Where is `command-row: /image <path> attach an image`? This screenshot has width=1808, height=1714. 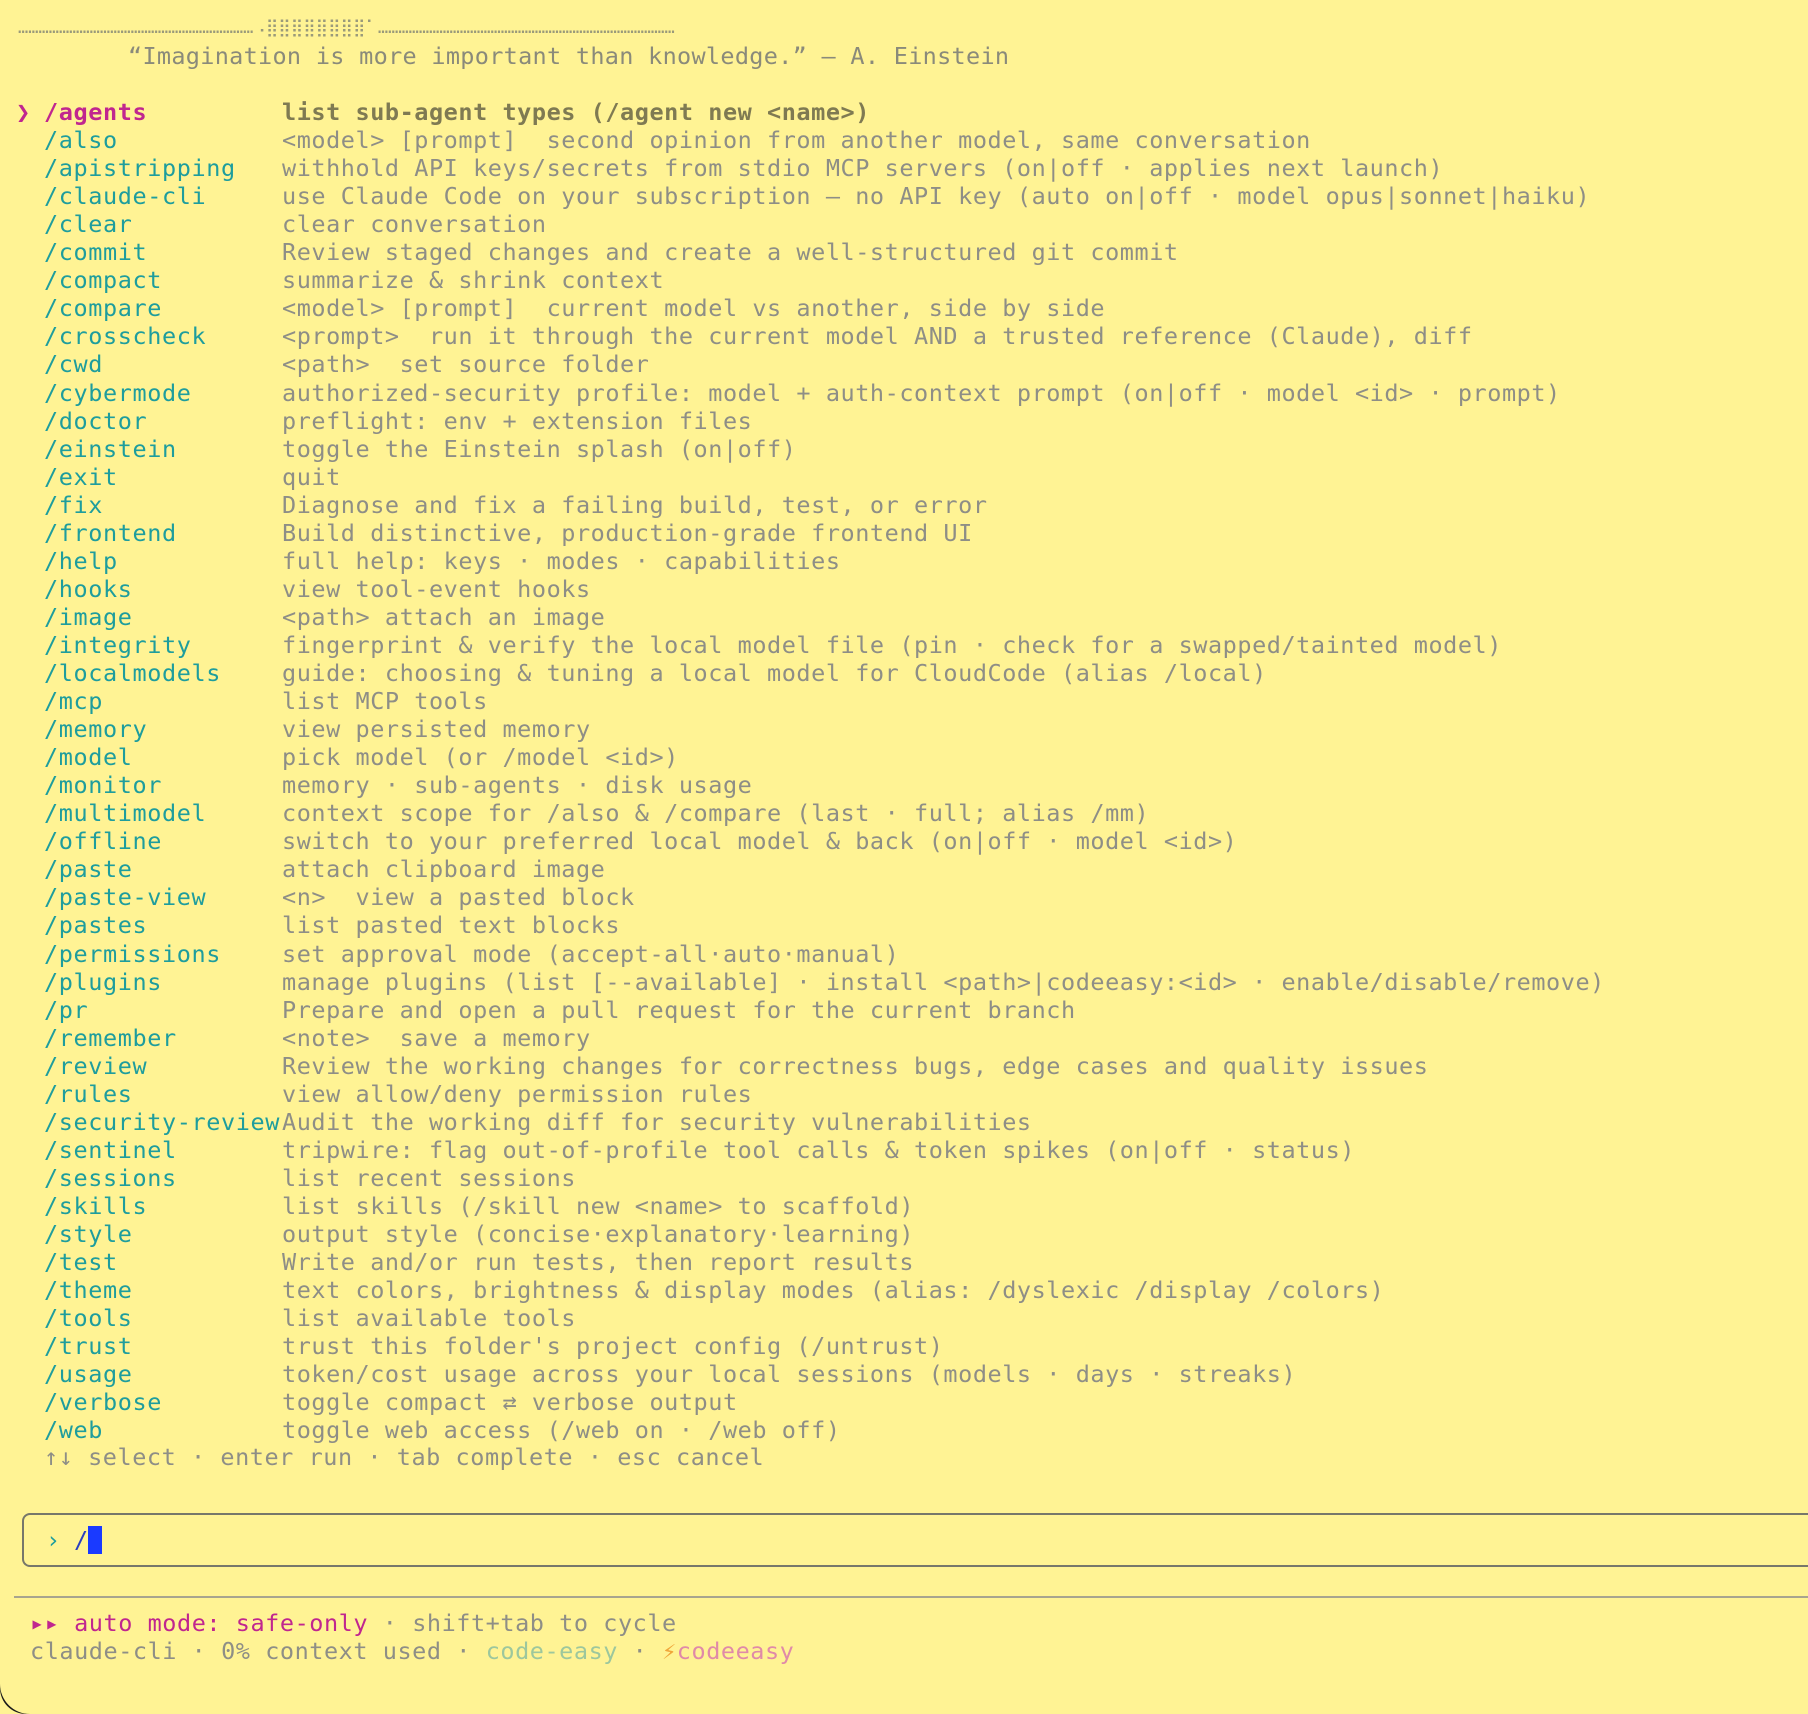 command-row: /image <path> attach an image is located at coordinates (904, 617).